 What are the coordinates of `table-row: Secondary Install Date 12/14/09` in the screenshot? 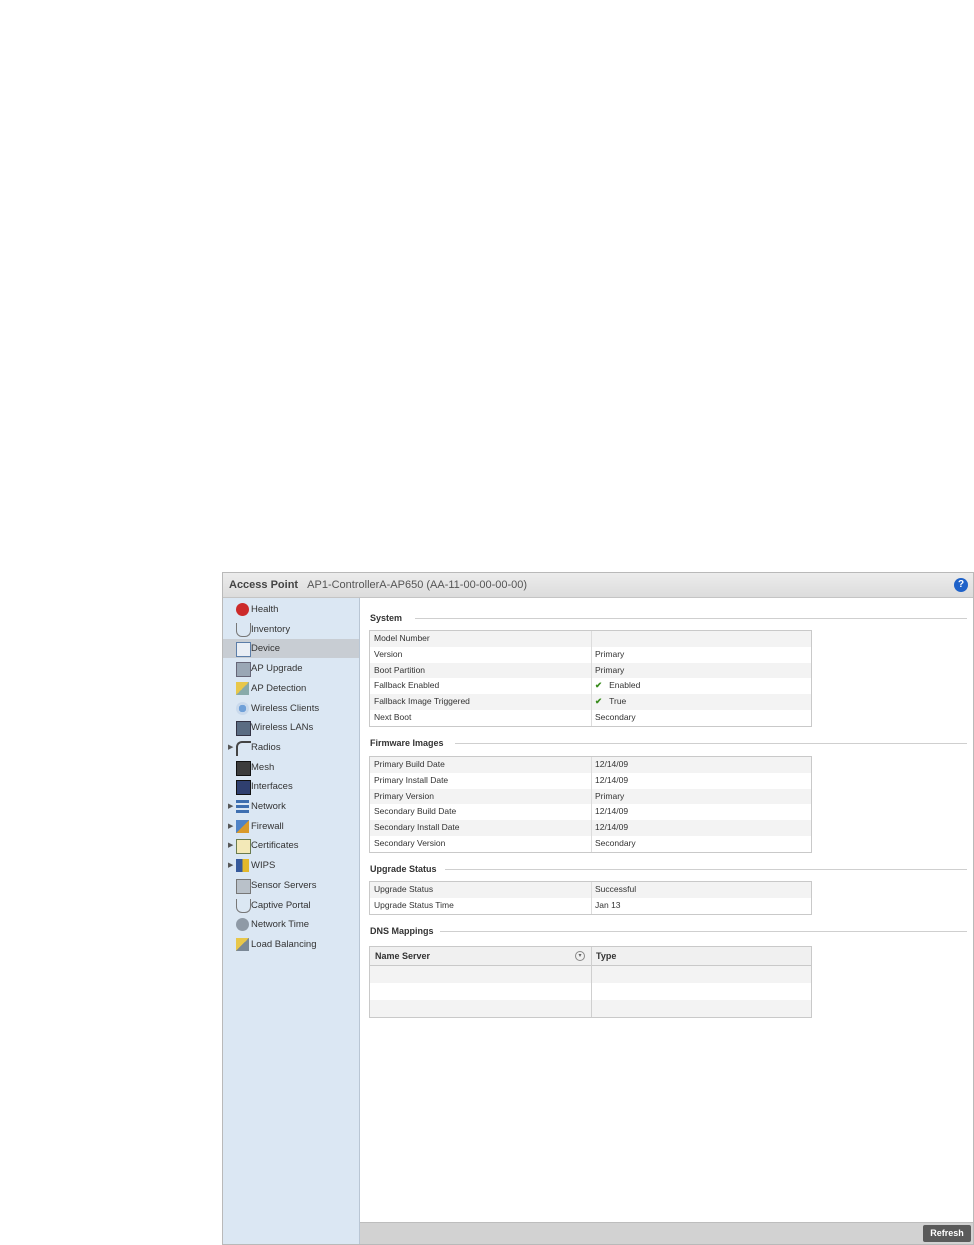 It's located at (590, 828).